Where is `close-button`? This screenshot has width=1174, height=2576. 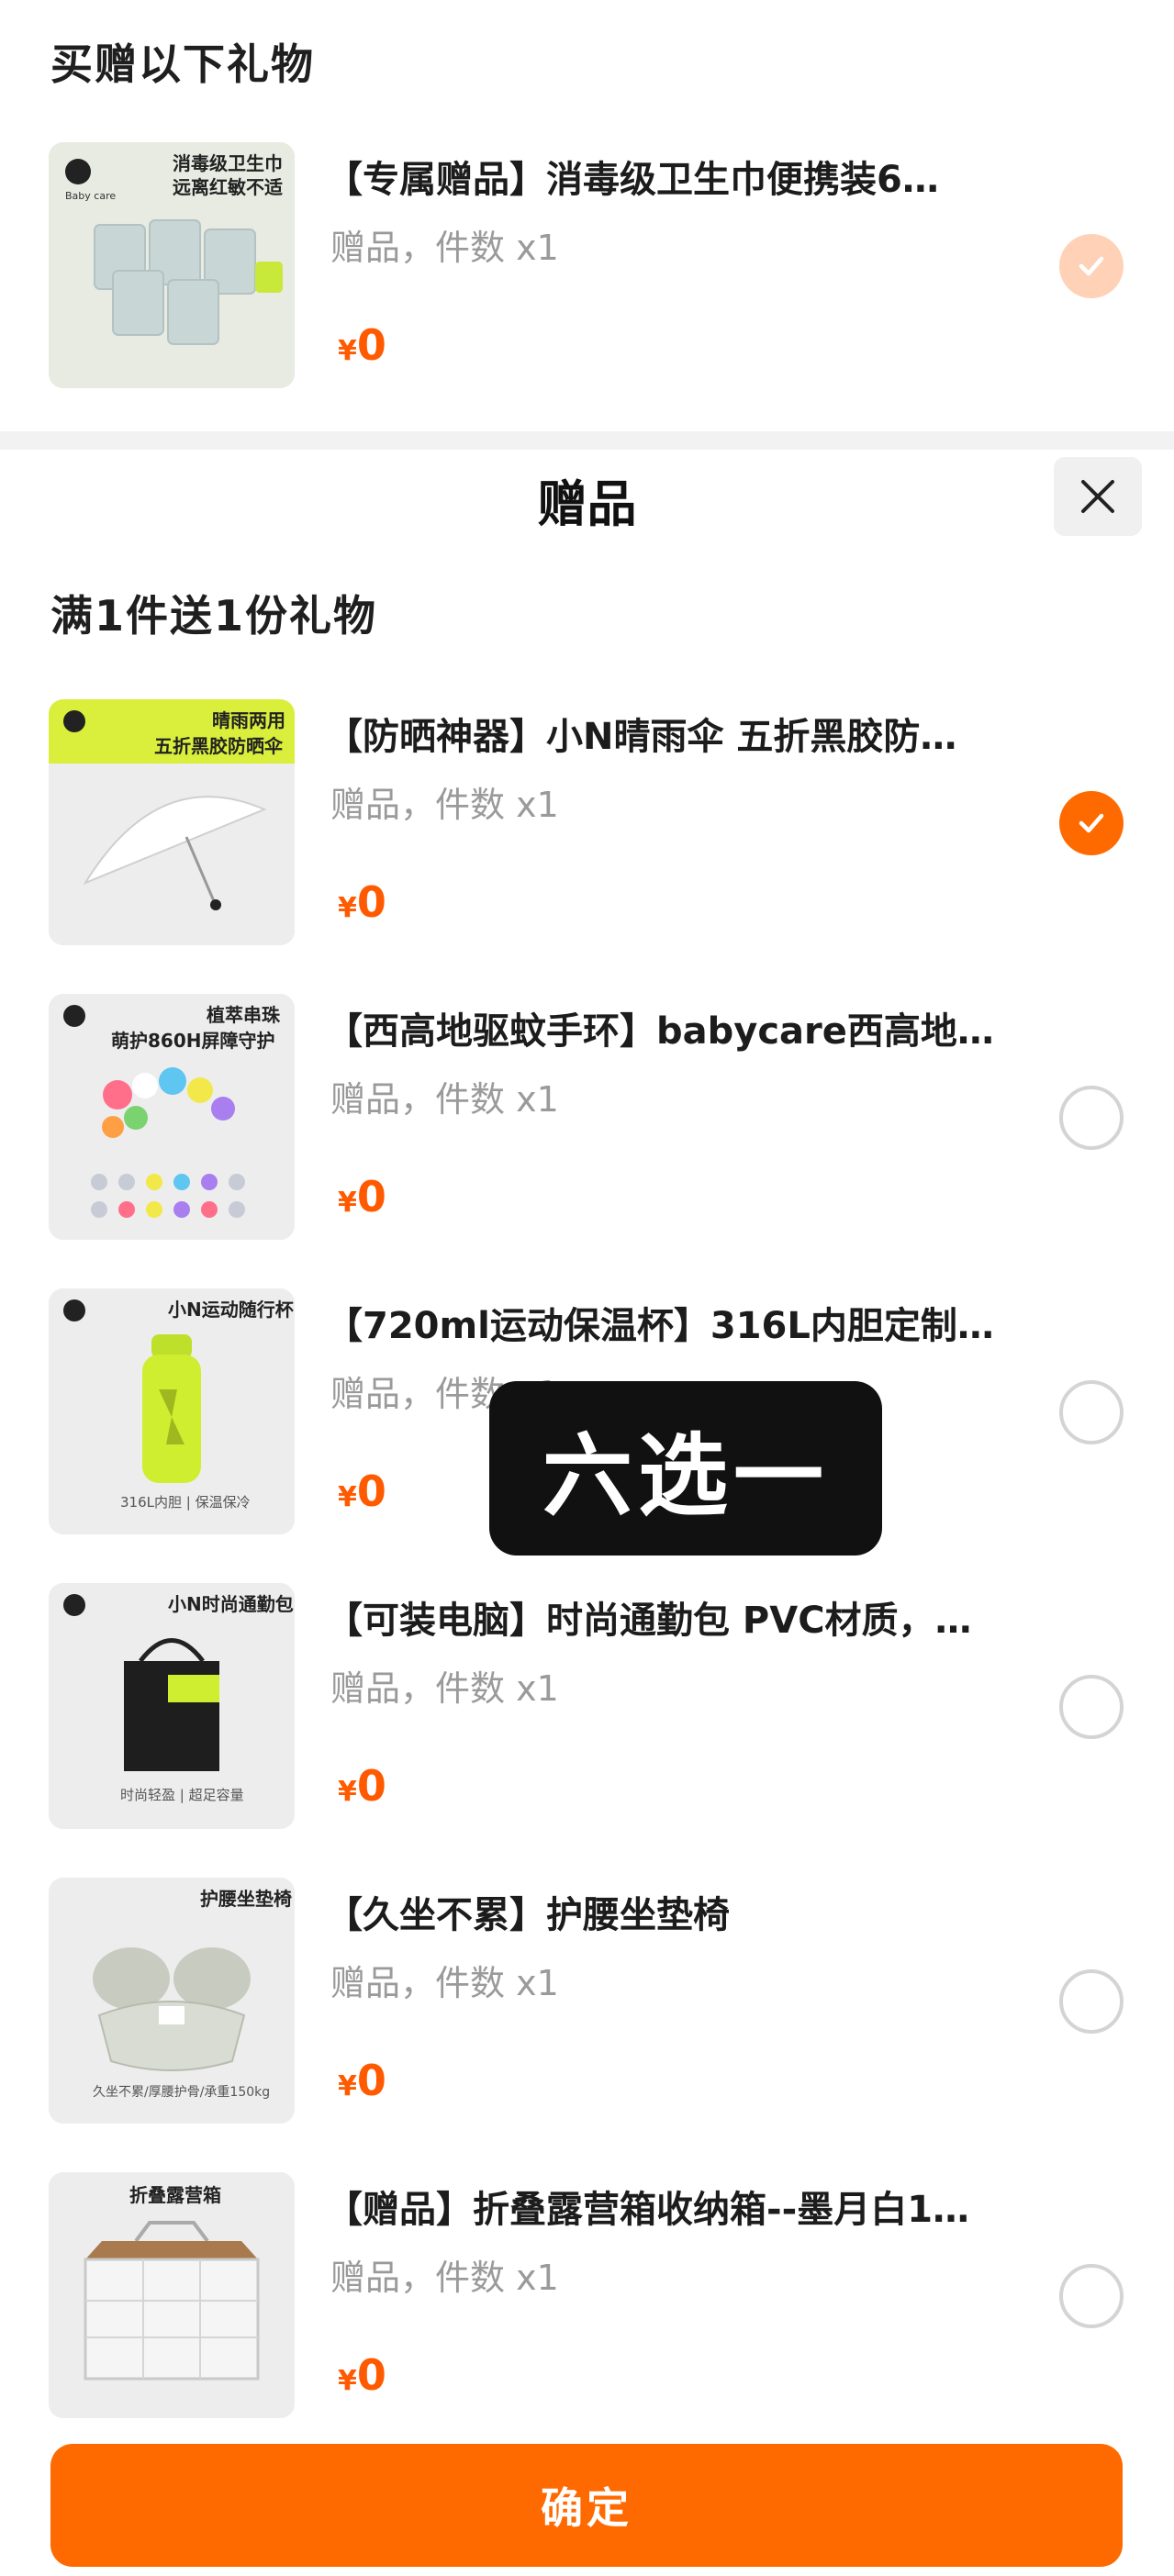
close-button is located at coordinates (1098, 497).